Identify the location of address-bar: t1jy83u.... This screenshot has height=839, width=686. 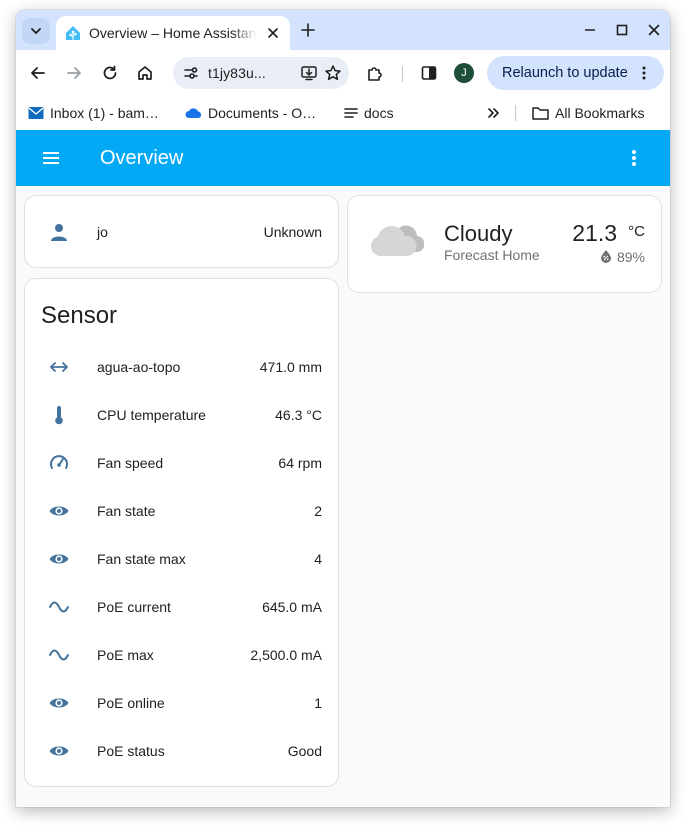
(261, 73).